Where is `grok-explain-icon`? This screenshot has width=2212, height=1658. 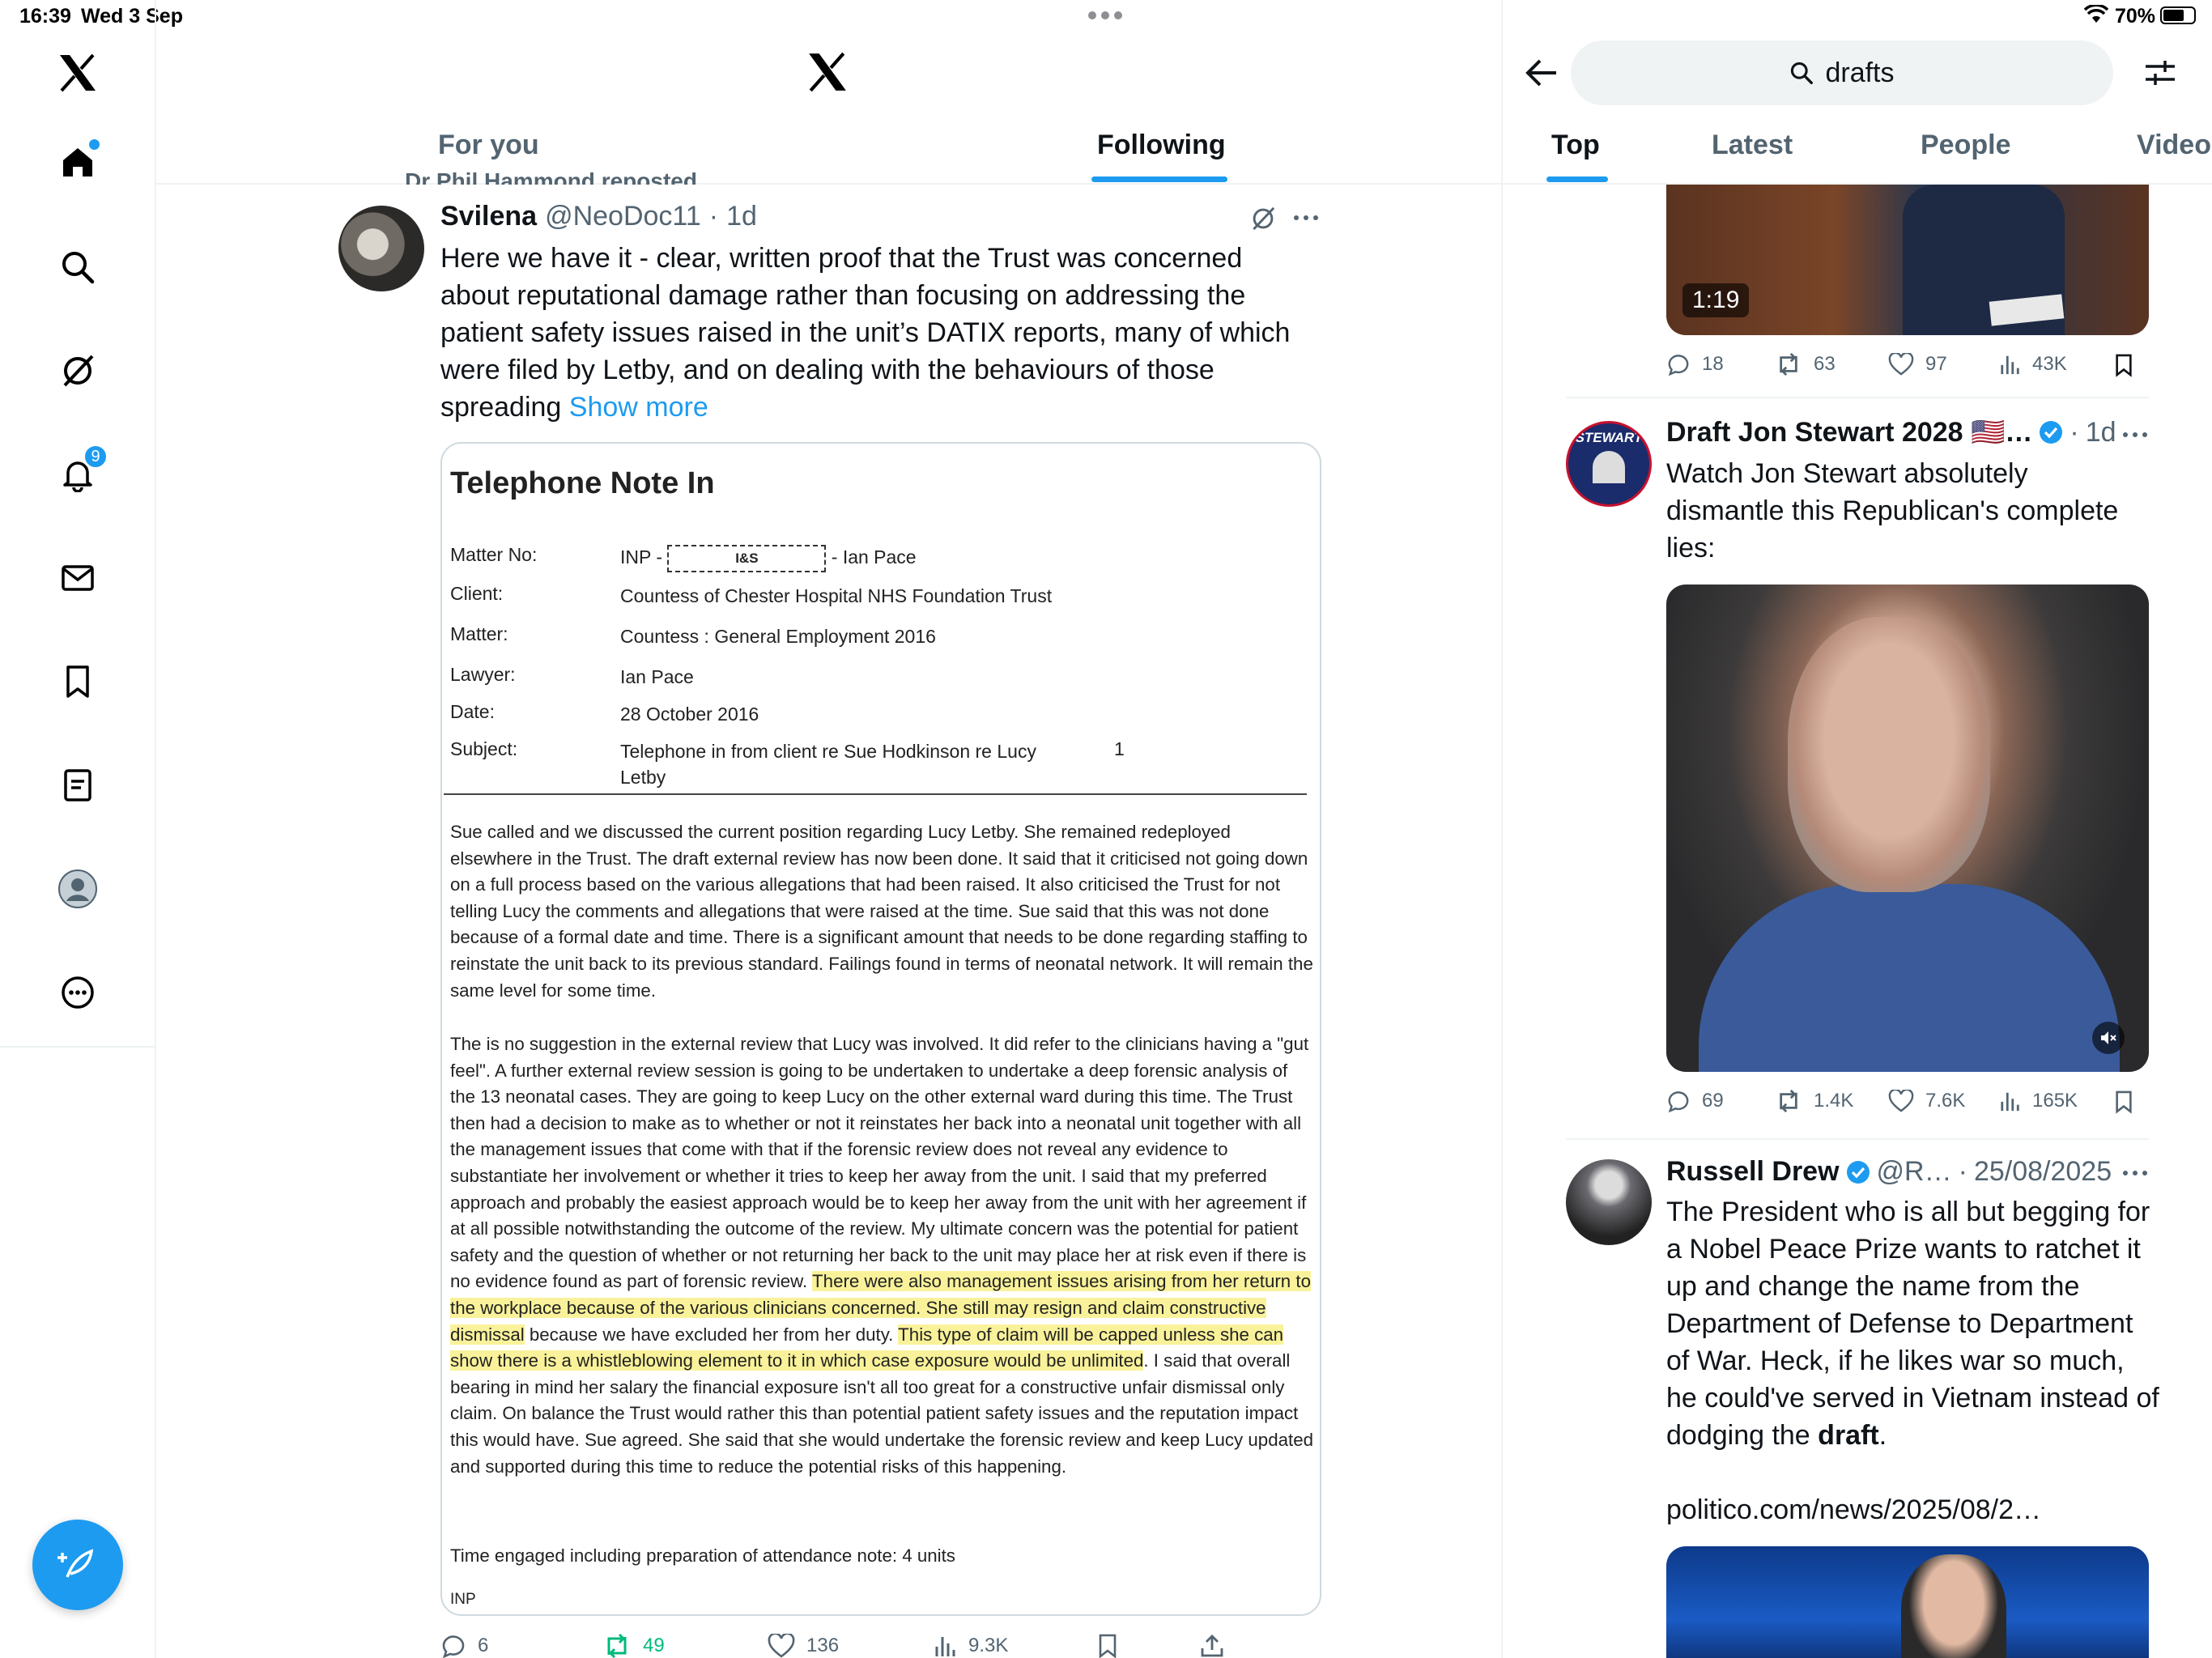
grok-explain-icon is located at coordinates (1263, 219).